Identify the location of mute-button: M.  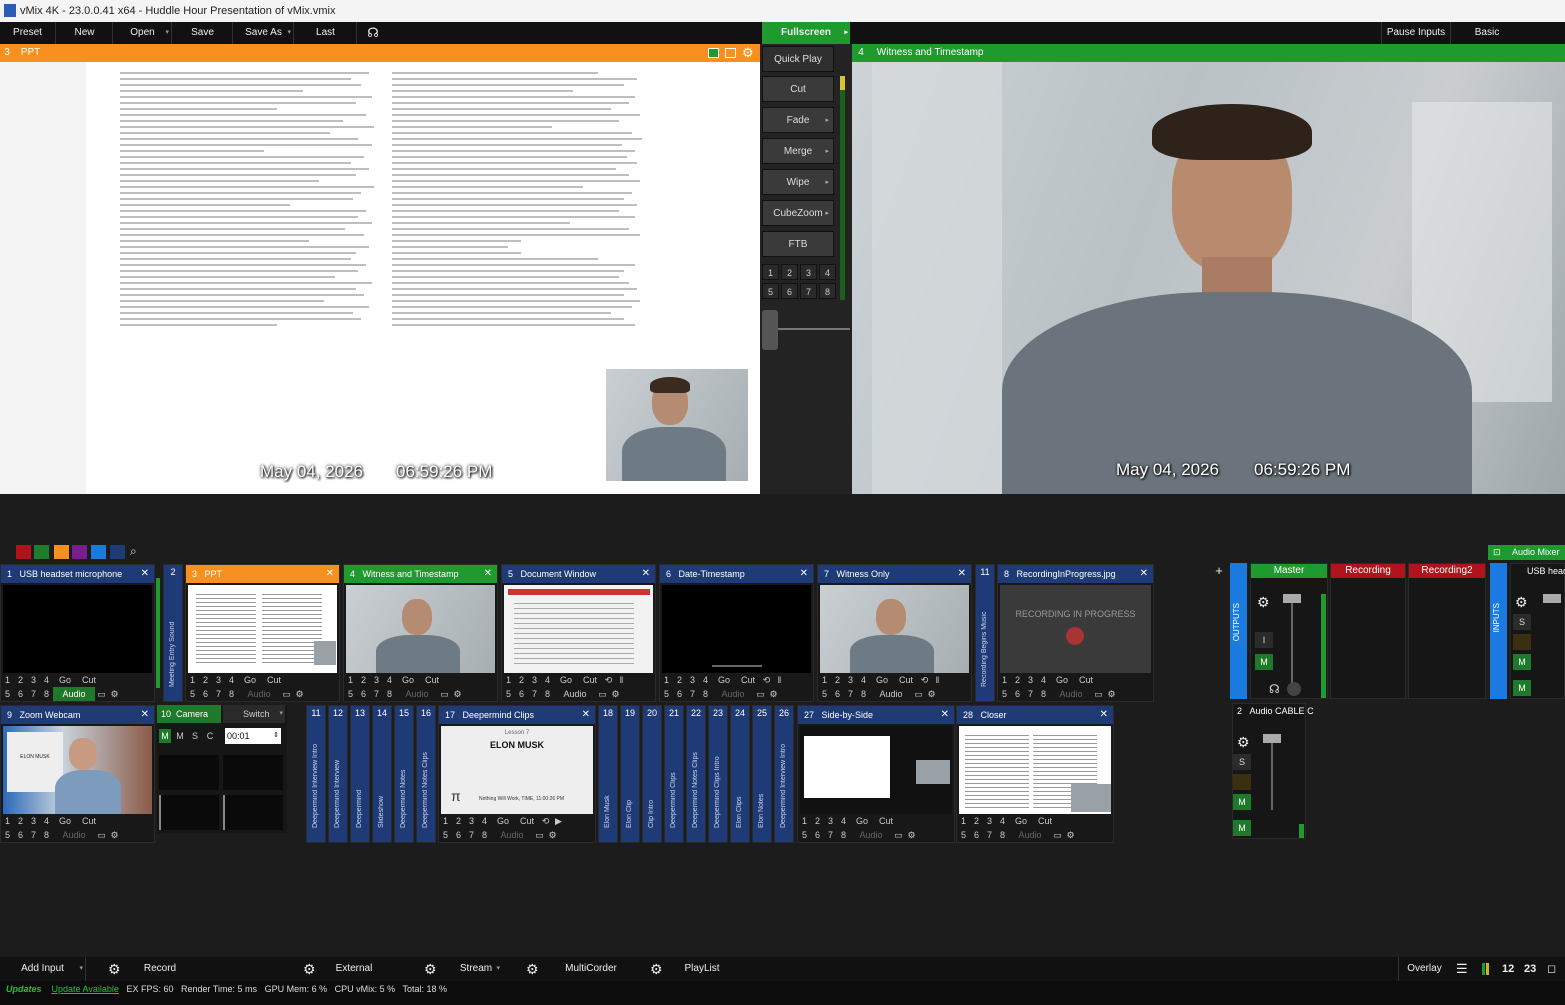
(1242, 828).